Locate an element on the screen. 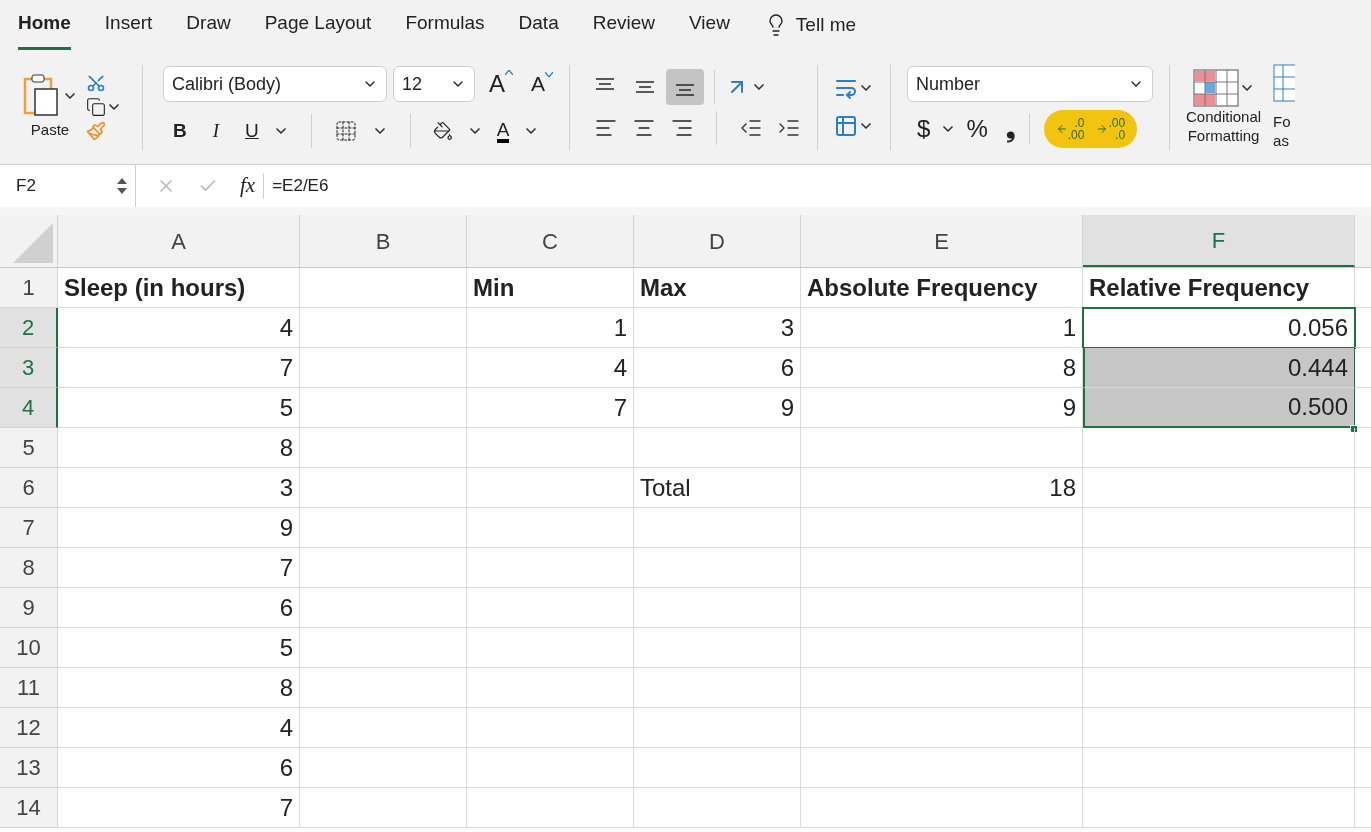 Image resolution: width=1371 pixels, height=832 pixels. paste-label: Paste is located at coordinates (50, 130).